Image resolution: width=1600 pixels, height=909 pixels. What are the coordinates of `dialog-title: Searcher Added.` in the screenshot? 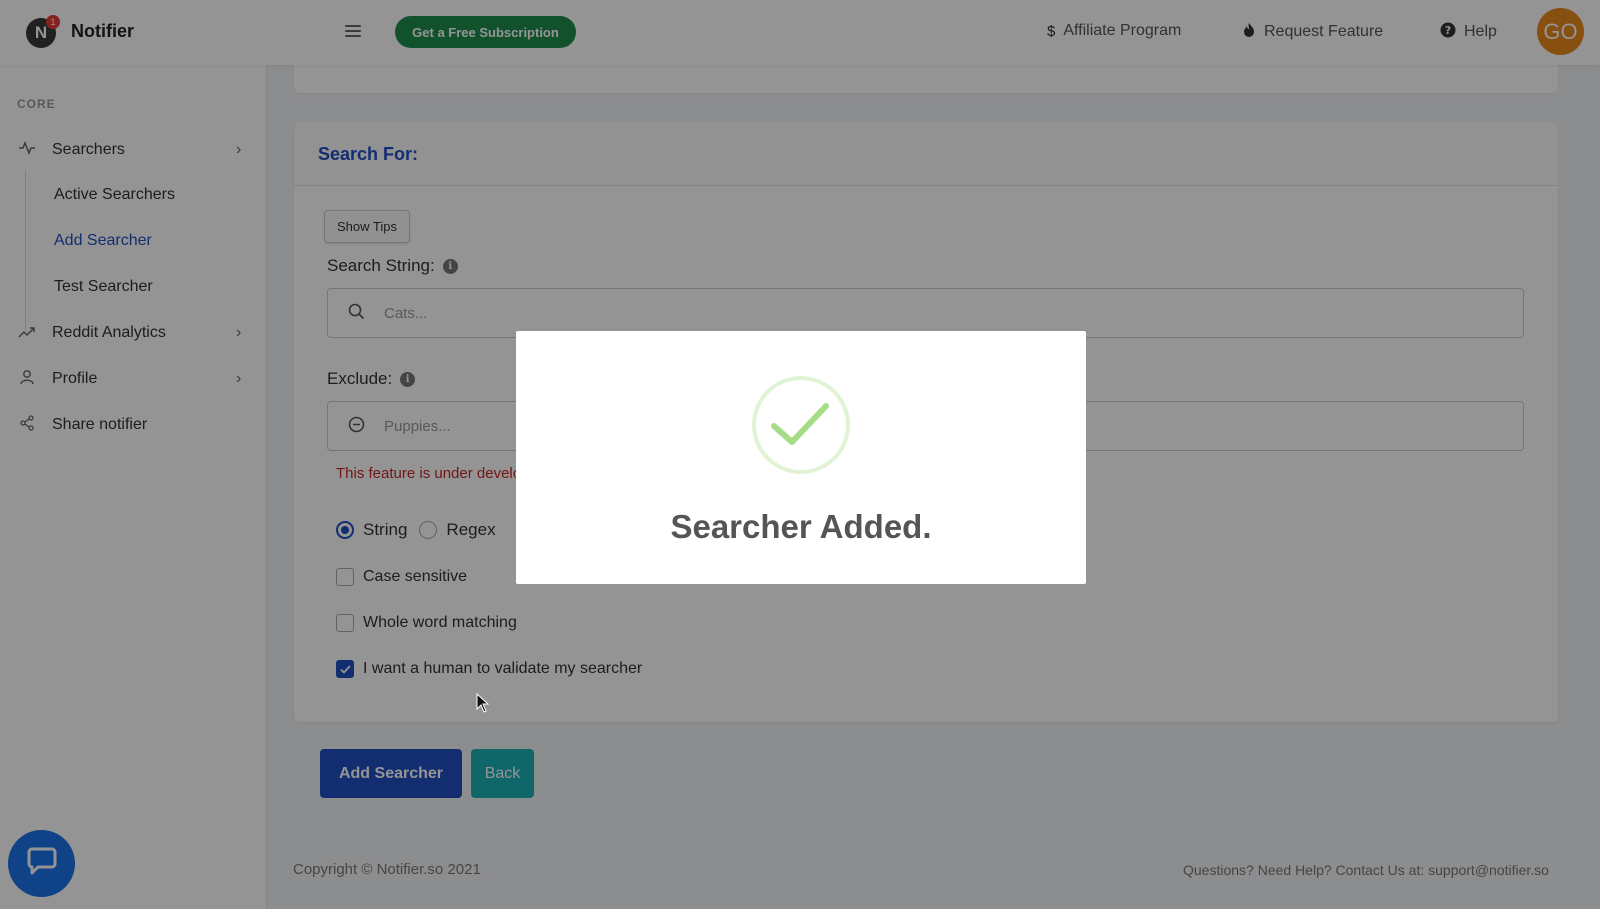 It's located at (801, 526).